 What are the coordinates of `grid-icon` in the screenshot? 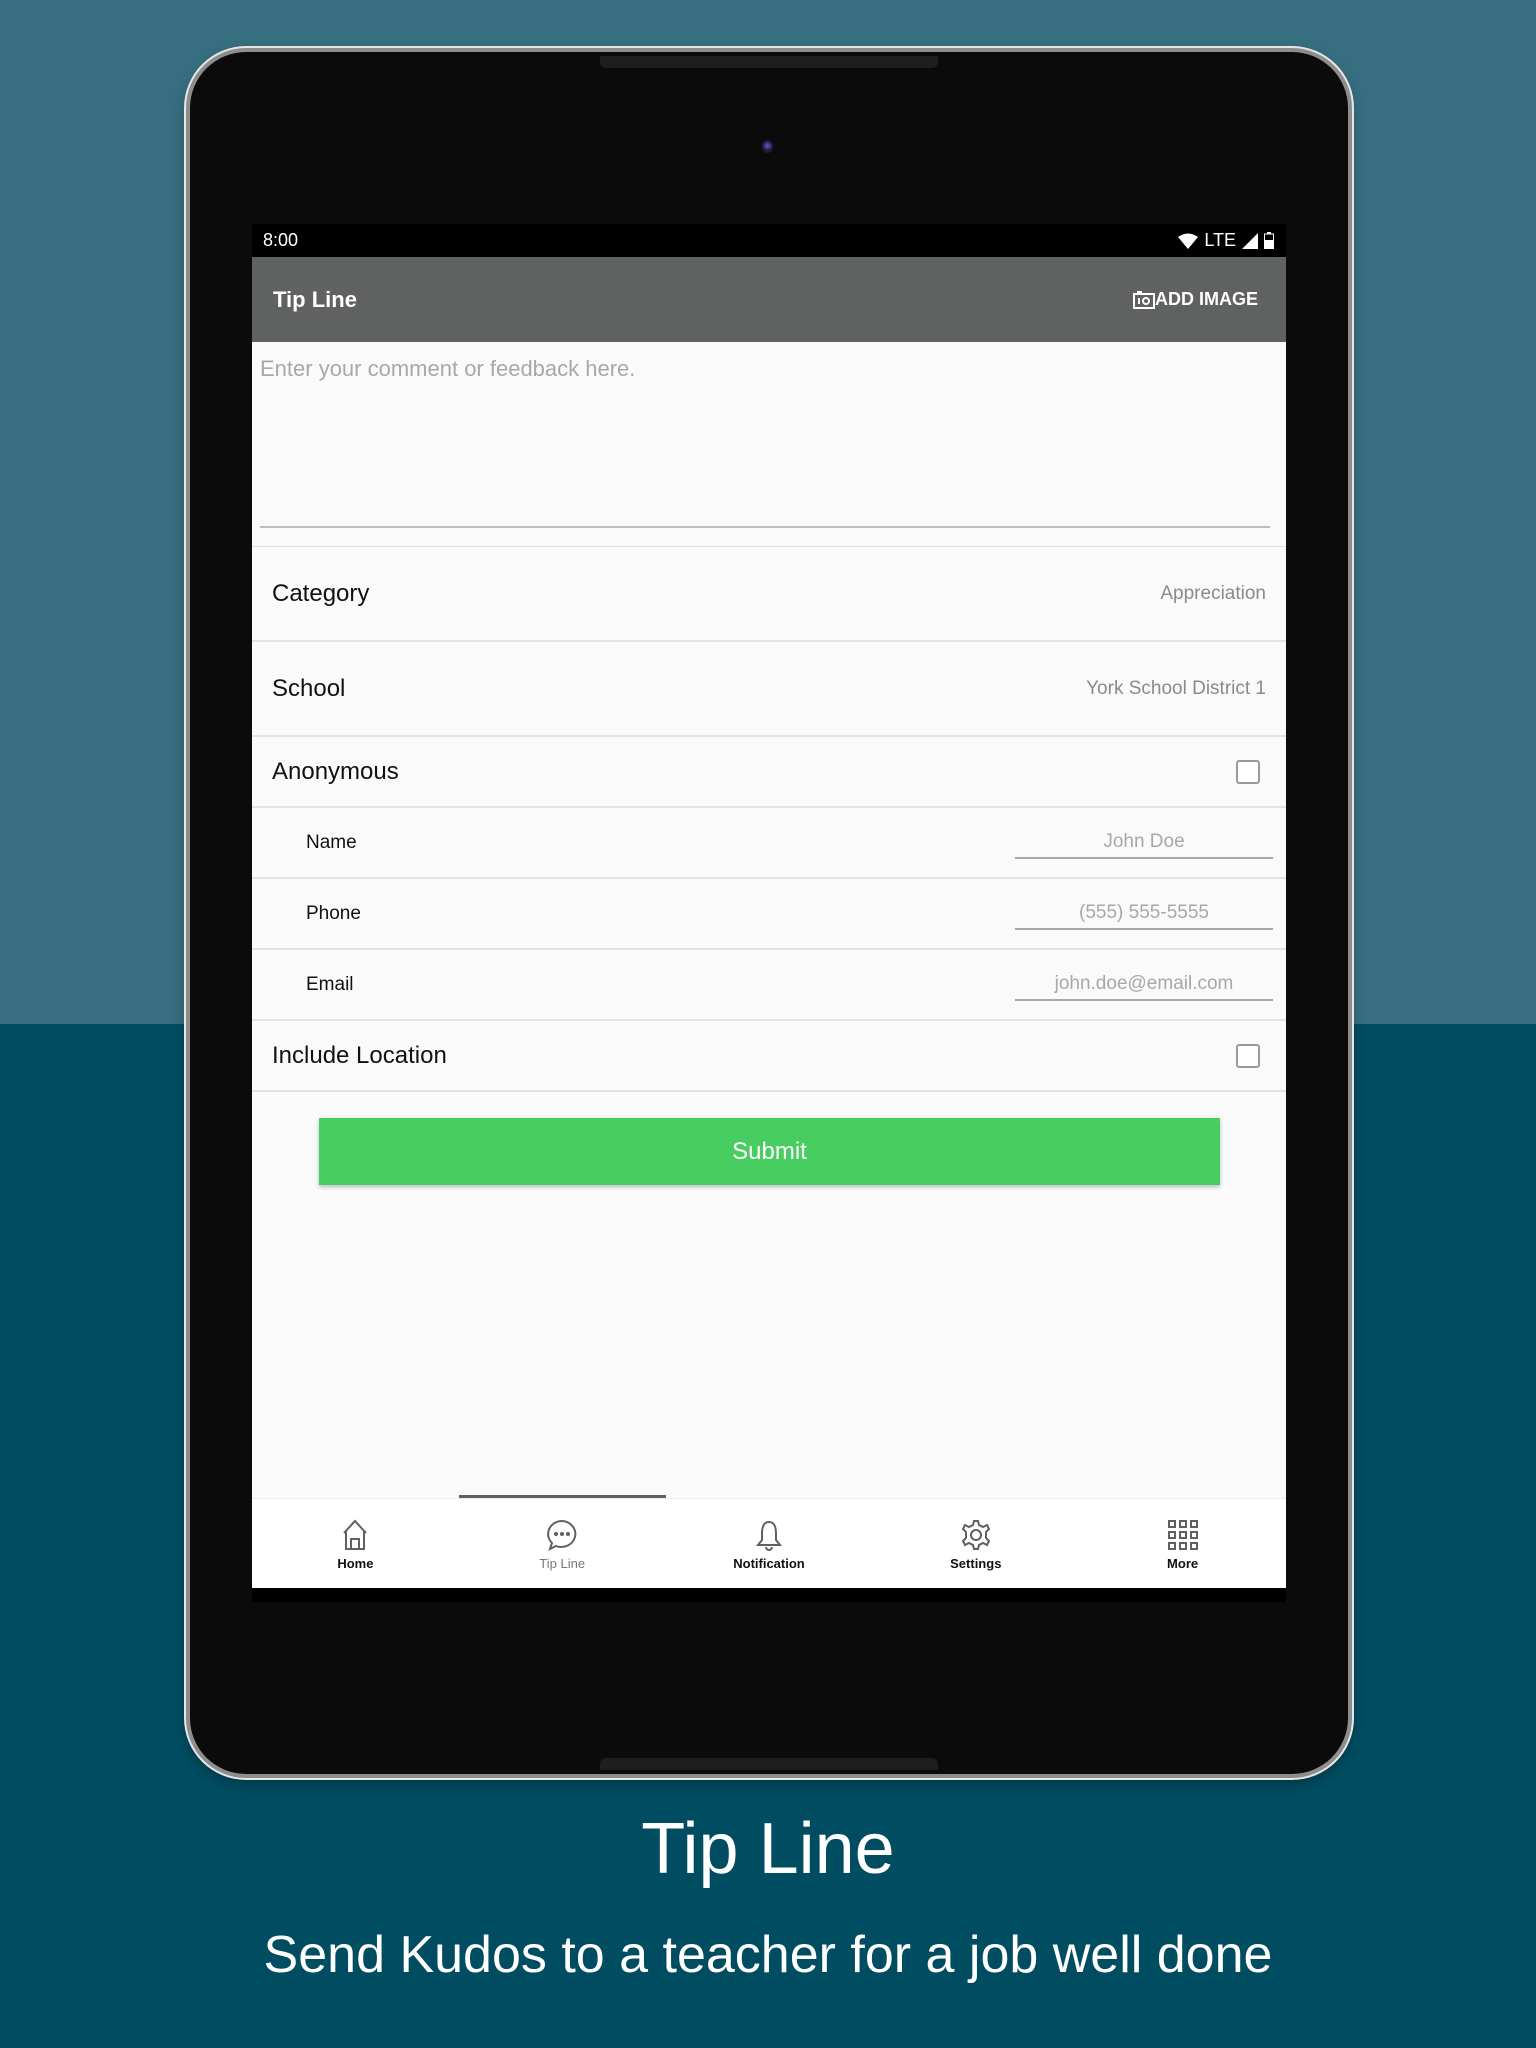 It's located at (1182, 1534).